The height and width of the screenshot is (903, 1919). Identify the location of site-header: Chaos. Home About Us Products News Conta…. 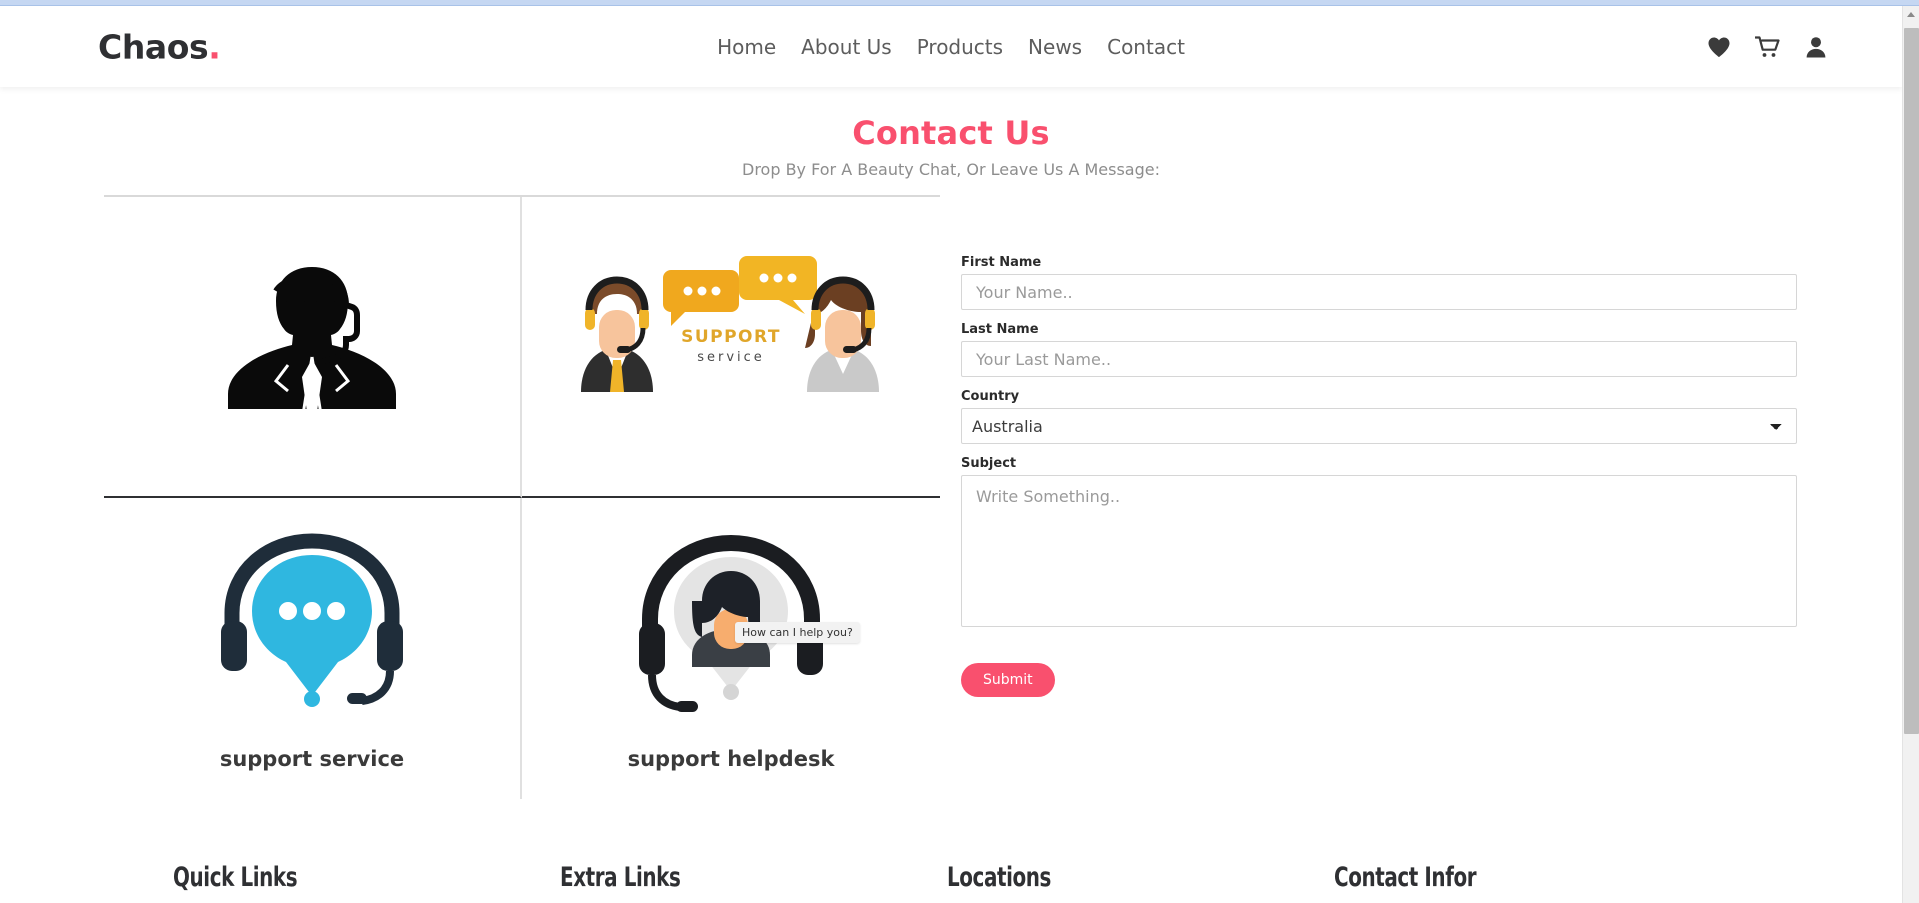
(951, 47).